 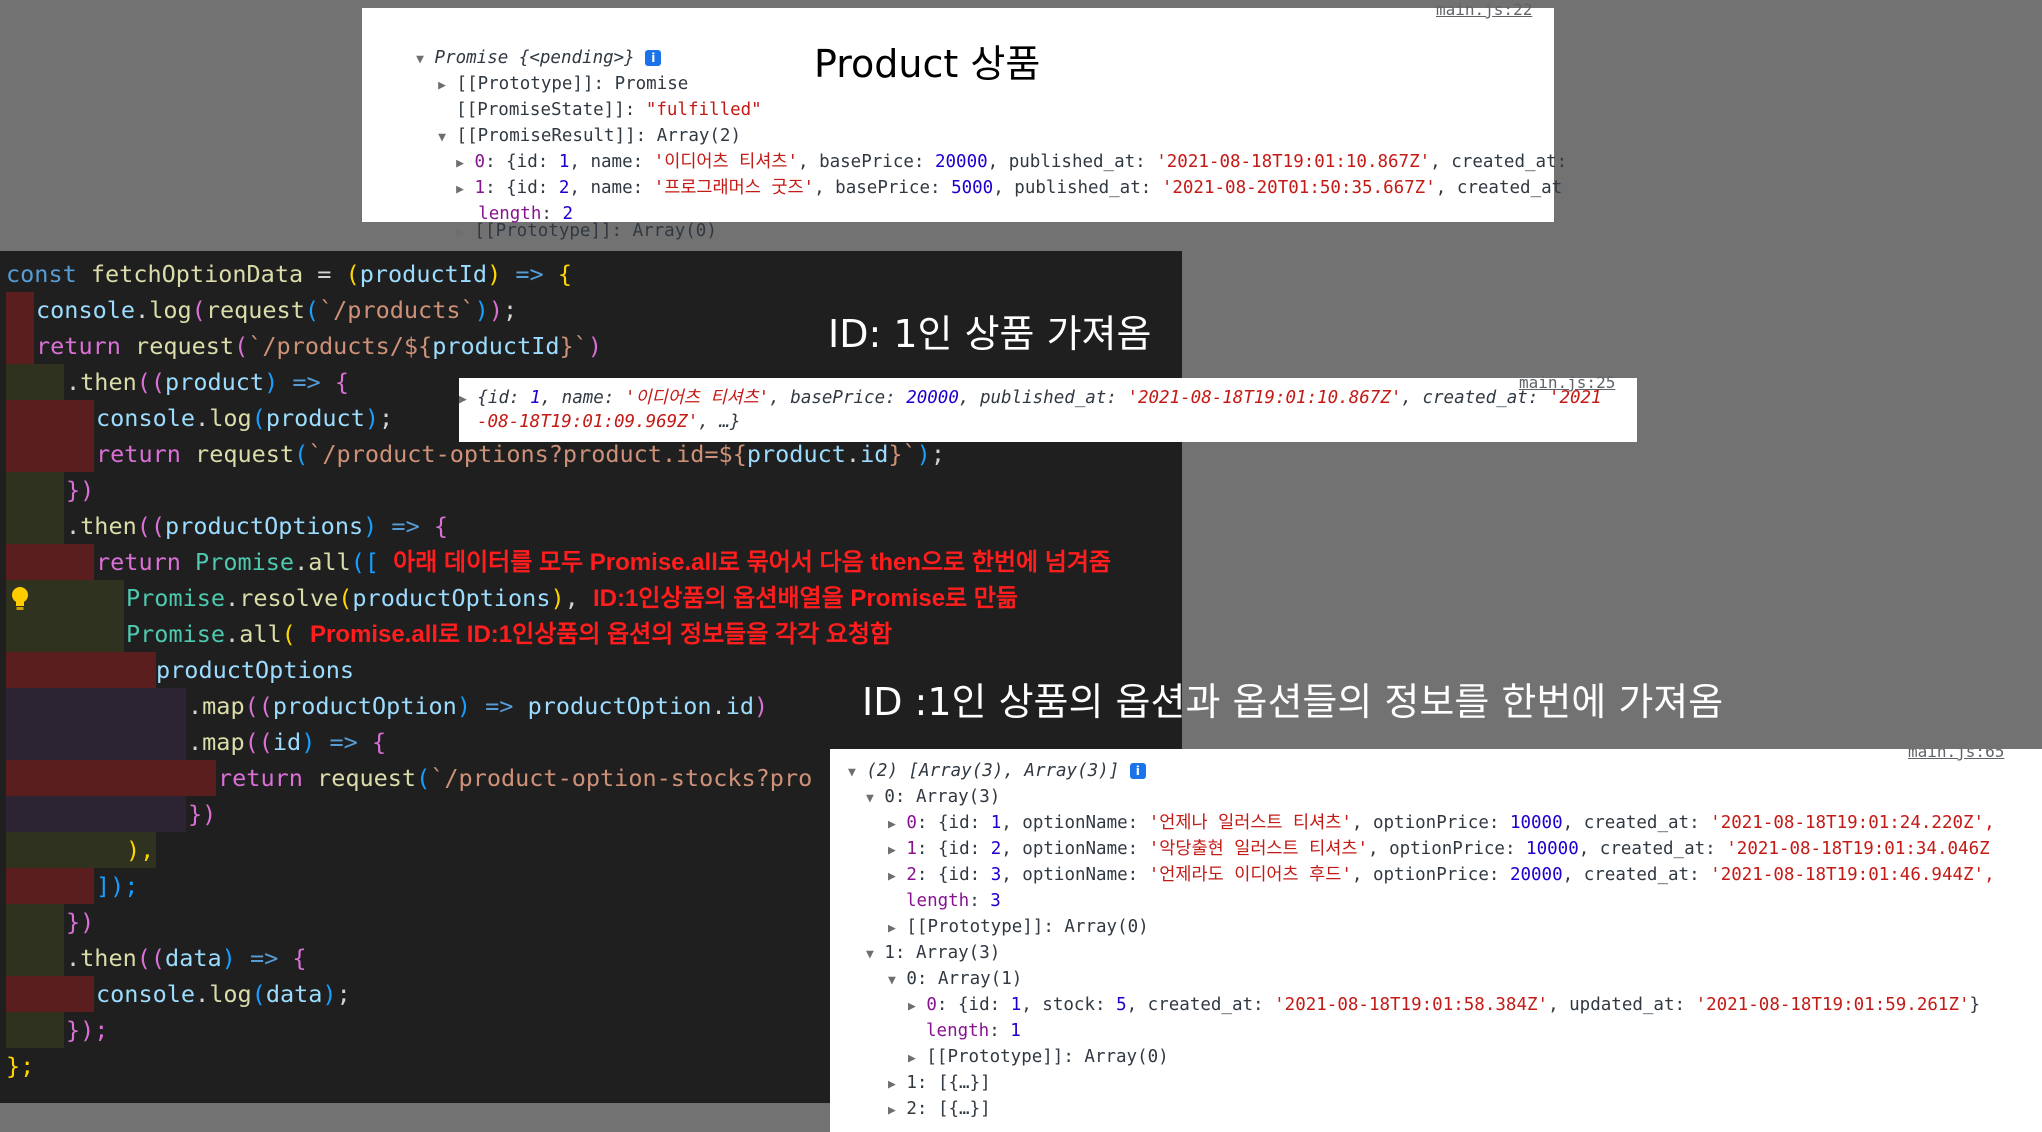 I want to click on result-array-row: ▼ (2) [Array(3), Array(3)] i, so click(x=997, y=771).